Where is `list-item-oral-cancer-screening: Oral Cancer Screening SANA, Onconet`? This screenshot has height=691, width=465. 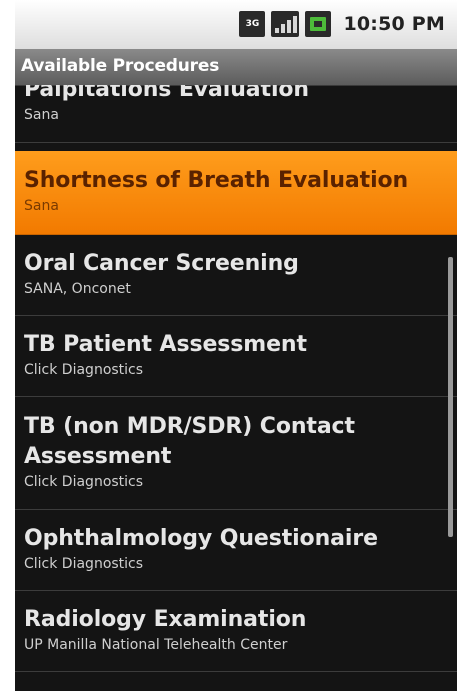
list-item-oral-cancer-screening: Oral Cancer Screening SANA, Onconet is located at coordinates (236, 276).